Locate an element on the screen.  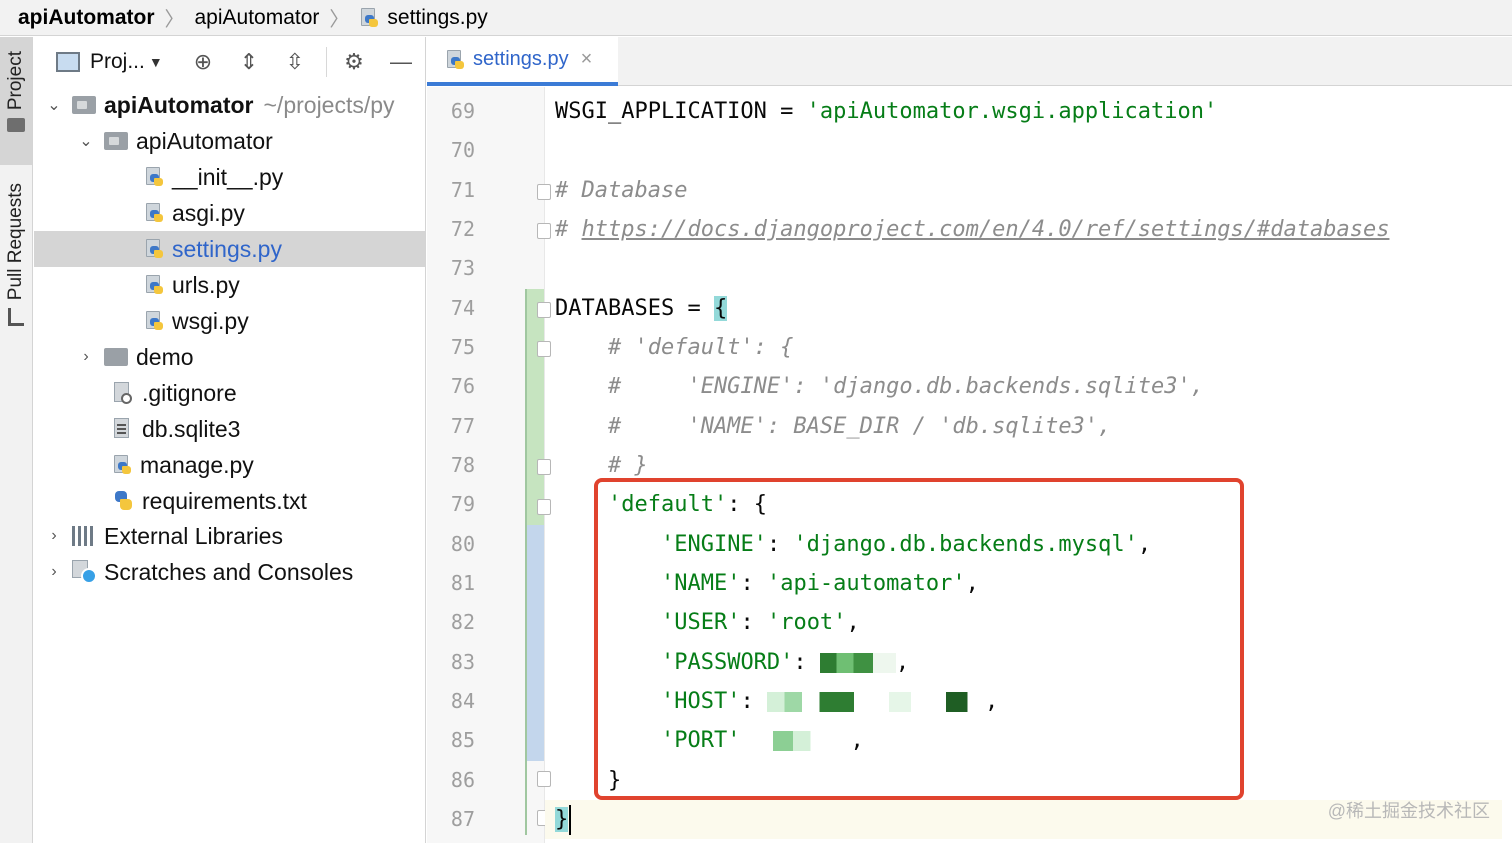
code-line: DATABASES = { is located at coordinates (641, 308).